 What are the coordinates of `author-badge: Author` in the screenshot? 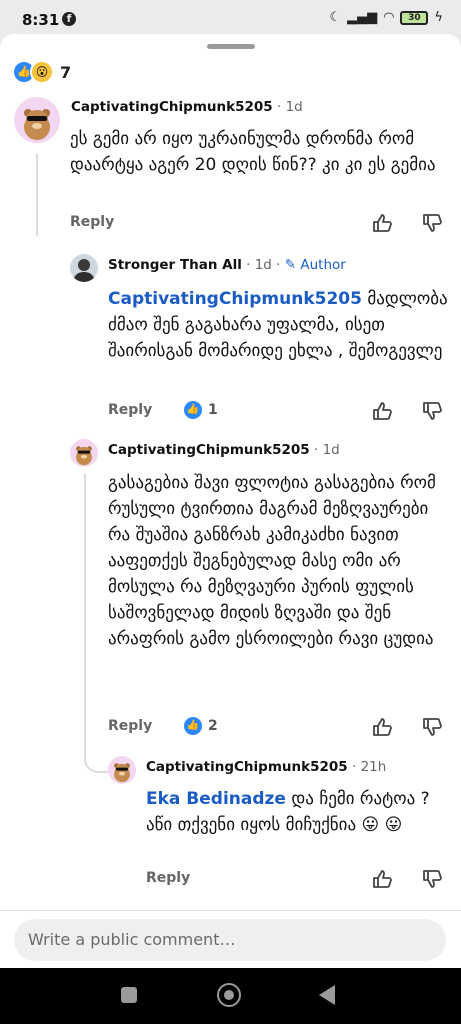 It's located at (323, 265).